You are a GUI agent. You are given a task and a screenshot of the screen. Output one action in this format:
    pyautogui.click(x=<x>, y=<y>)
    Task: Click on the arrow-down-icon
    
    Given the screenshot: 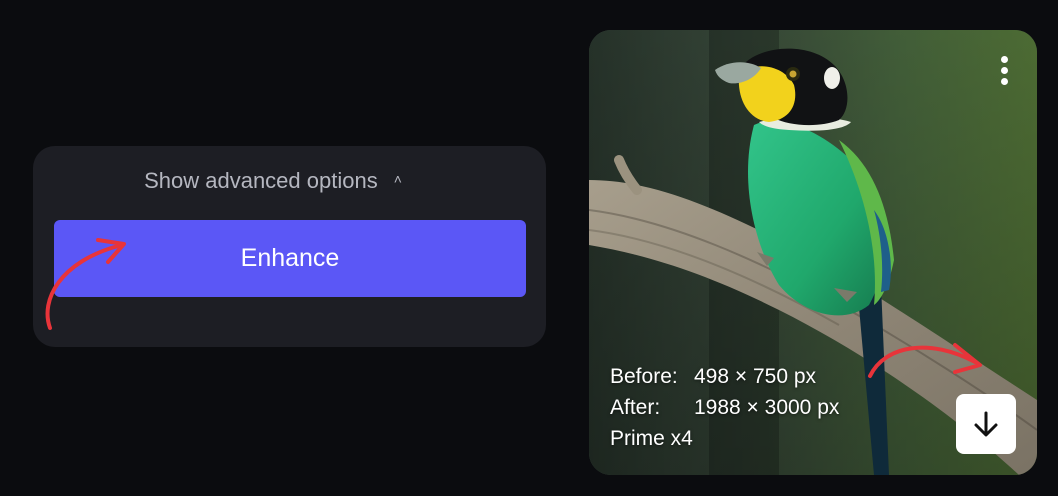 What is the action you would take?
    pyautogui.click(x=986, y=424)
    